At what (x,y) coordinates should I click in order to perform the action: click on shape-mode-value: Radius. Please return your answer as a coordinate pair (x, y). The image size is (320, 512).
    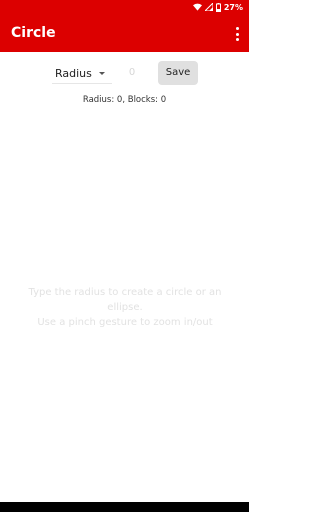
    Looking at the image, I should click on (73, 73).